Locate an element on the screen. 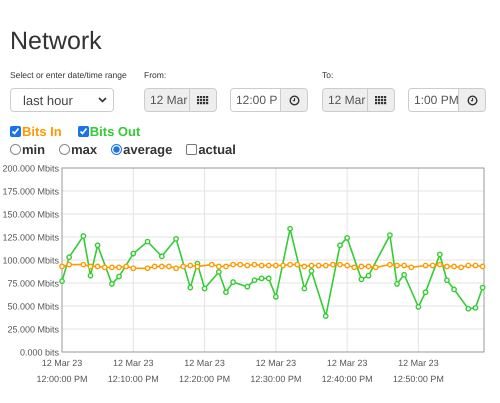 This screenshot has height=403, width=500. y-axis-label: 175.000 Mbits is located at coordinates (30, 191).